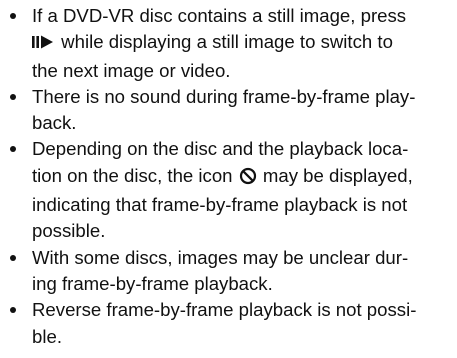 This screenshot has height=358, width=457. I want to click on note-line: possible., so click(69, 231).